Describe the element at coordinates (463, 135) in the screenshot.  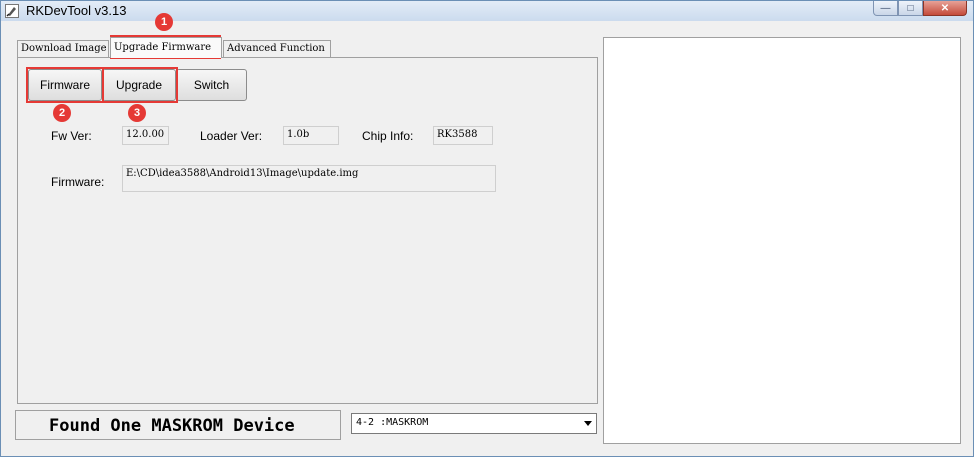
I see `chip-info-field: RK3588` at that location.